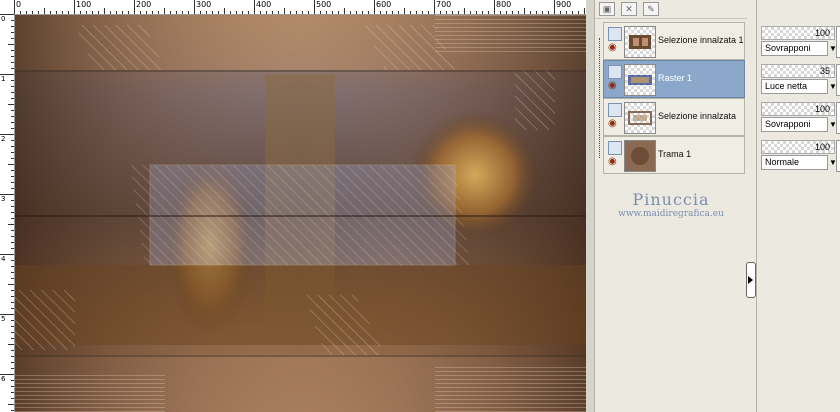 The width and height of the screenshot is (840, 412). What do you see at coordinates (629, 9) in the screenshot?
I see `delete-layer-icon: ✕` at bounding box center [629, 9].